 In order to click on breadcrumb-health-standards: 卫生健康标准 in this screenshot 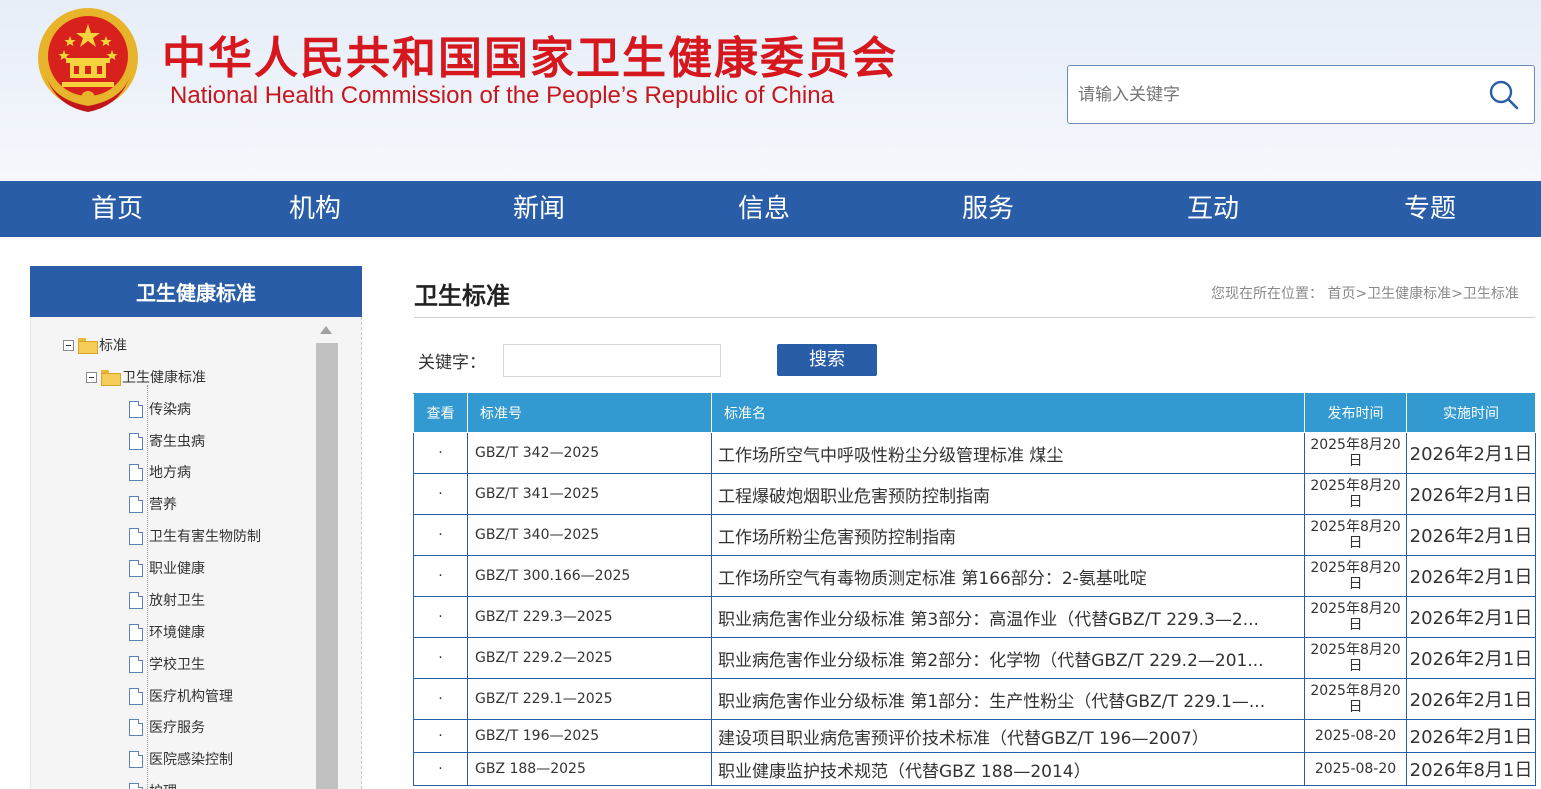, I will do `click(1409, 294)`.